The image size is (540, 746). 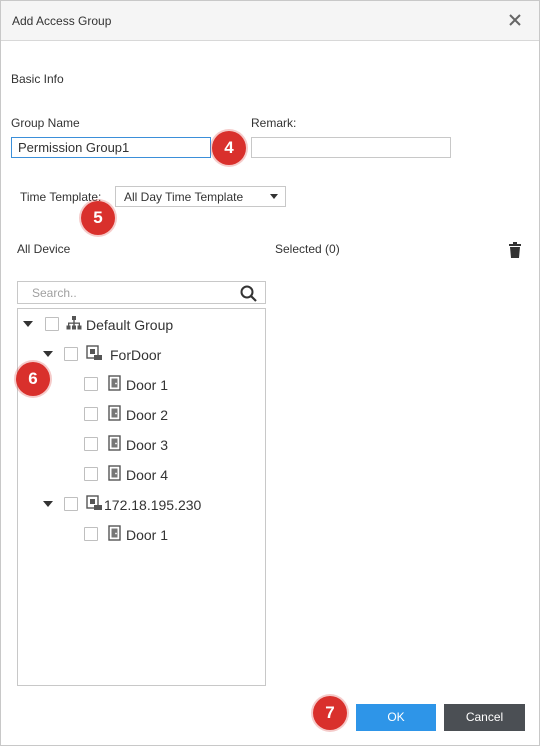 I want to click on dialog-titlebar: Add Access Group, so click(x=270, y=21).